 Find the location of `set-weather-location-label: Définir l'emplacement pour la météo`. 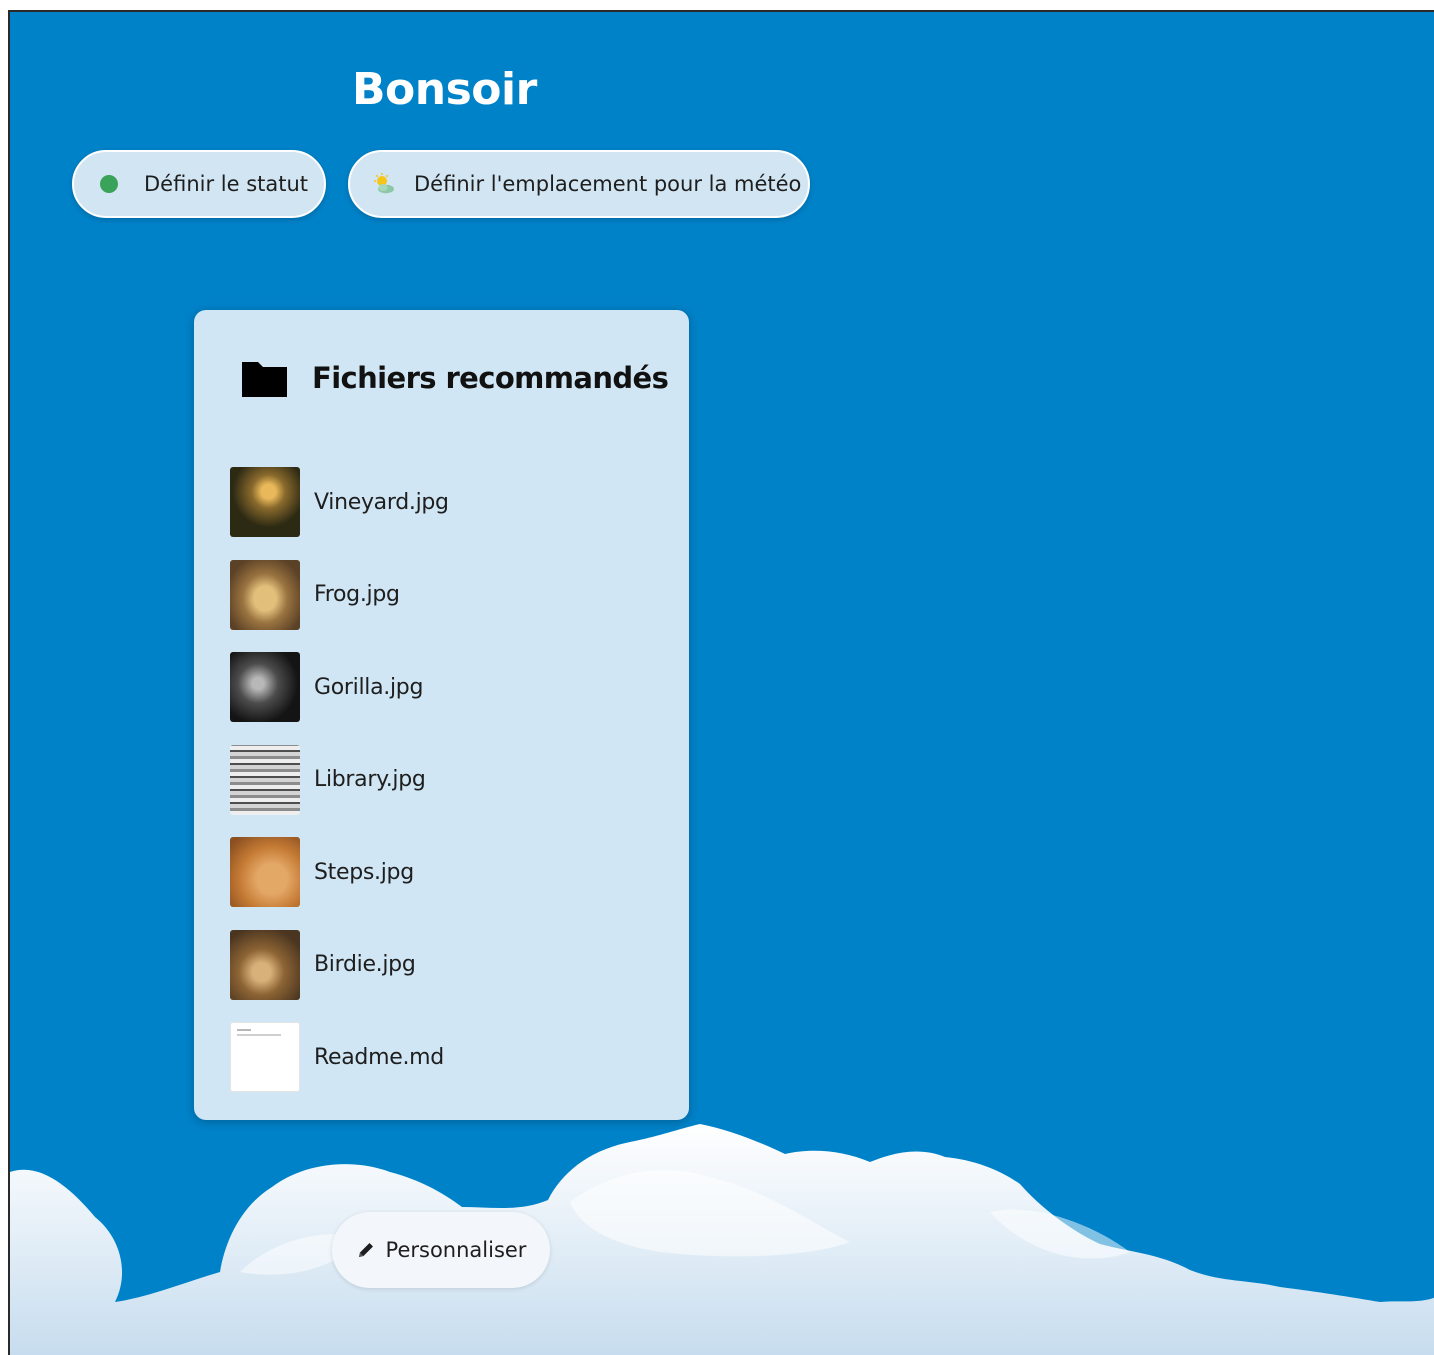

set-weather-location-label: Définir l'emplacement pour la météo is located at coordinates (608, 184).